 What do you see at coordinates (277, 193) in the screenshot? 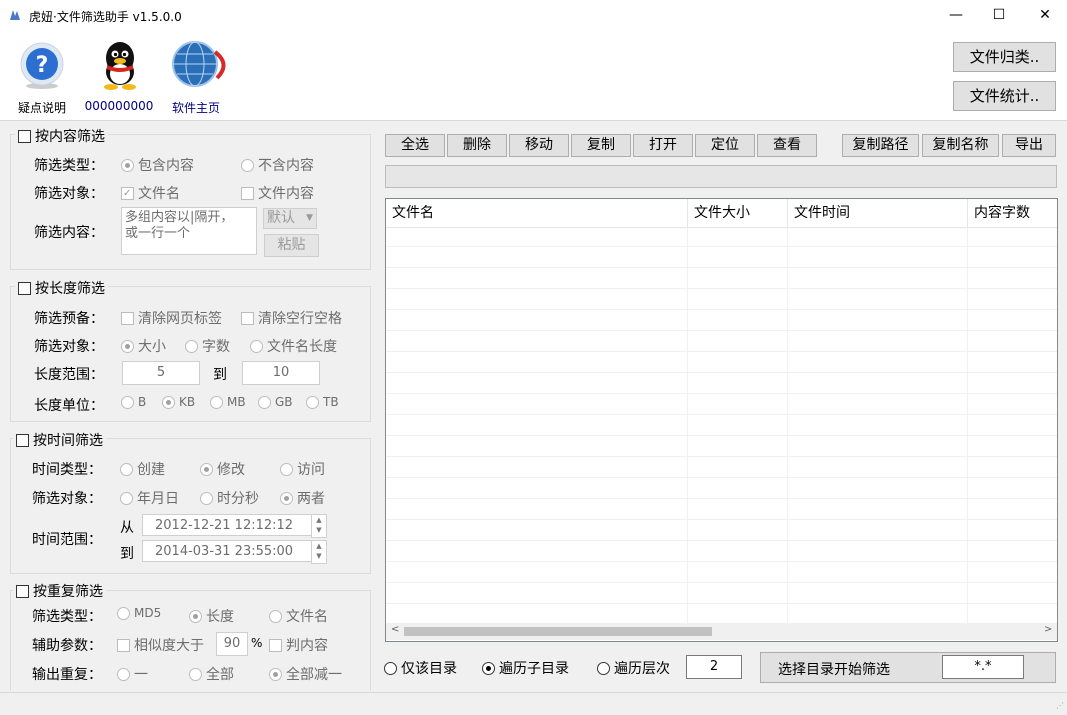
I see `content-target-filecontent: 文件内容` at bounding box center [277, 193].